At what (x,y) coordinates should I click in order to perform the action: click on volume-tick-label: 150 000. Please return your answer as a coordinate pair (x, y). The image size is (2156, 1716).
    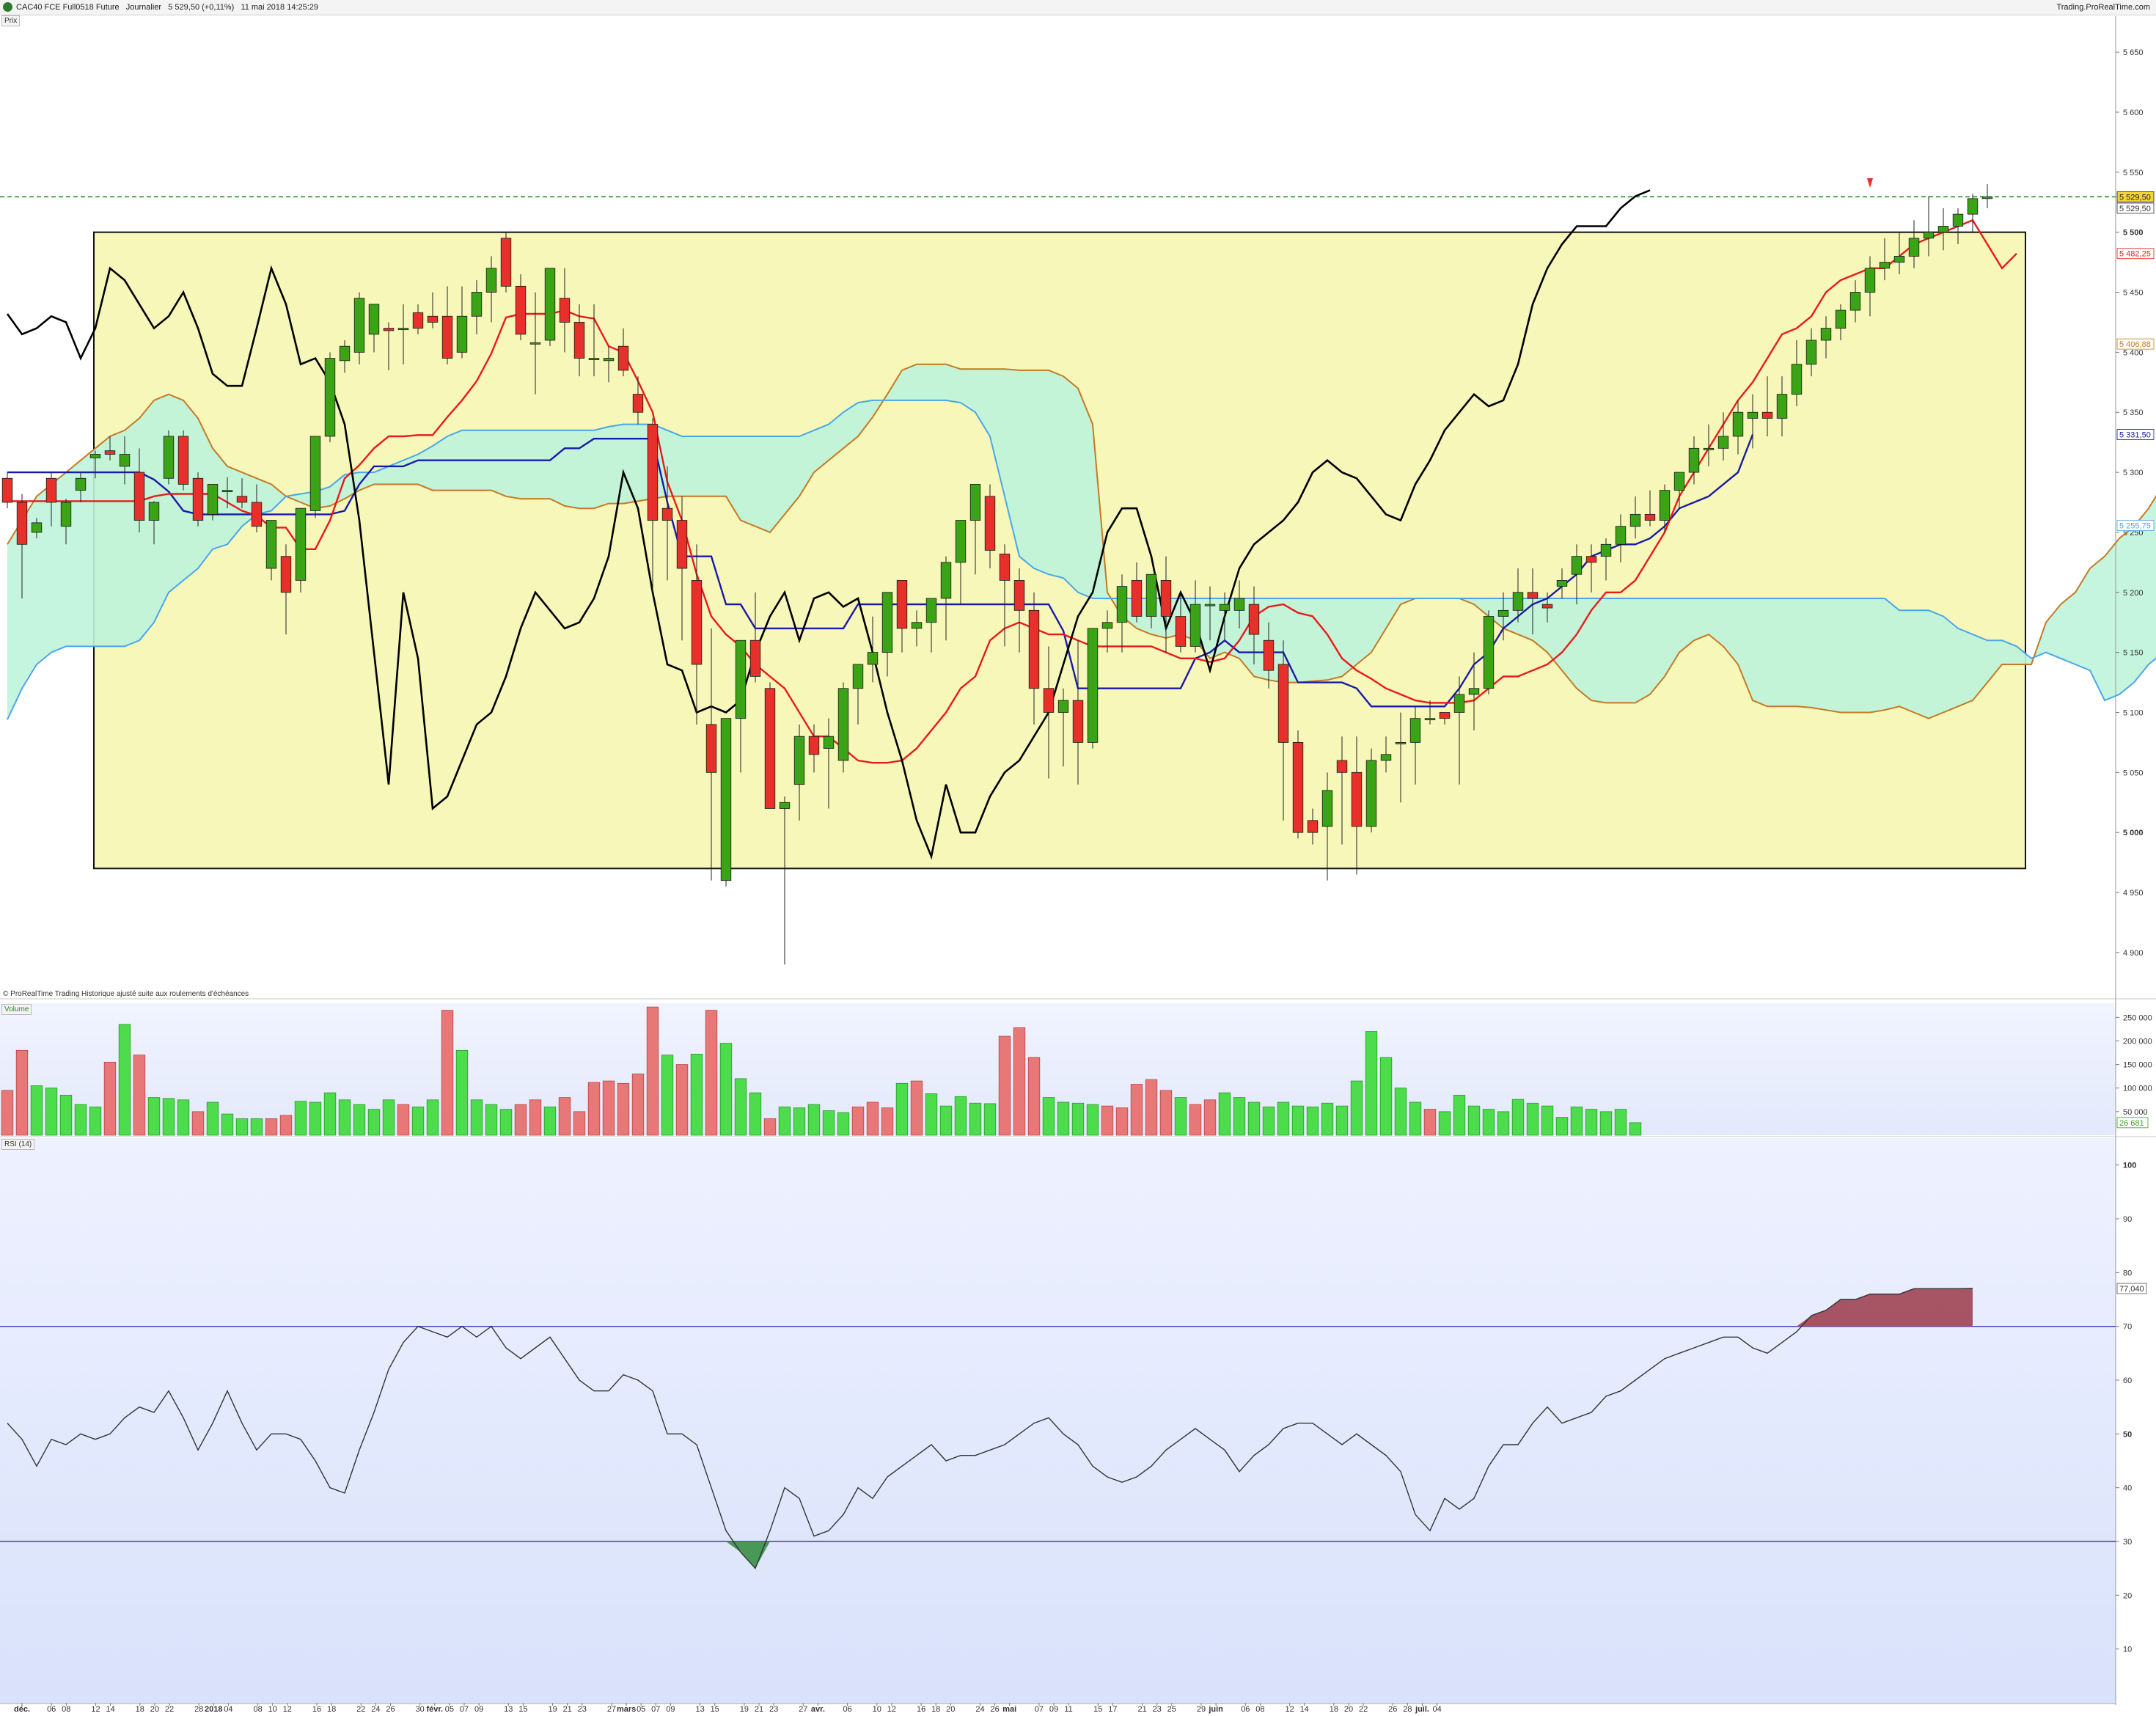
    Looking at the image, I should click on (2137, 1065).